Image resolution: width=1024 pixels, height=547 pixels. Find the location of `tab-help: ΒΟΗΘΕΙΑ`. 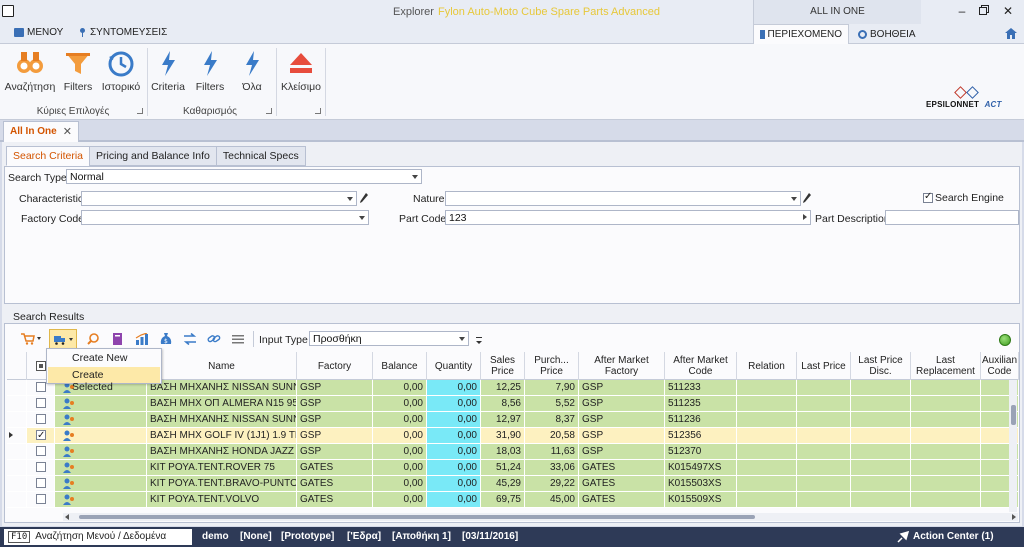

tab-help: ΒΟΗΘΕΙΑ is located at coordinates (887, 34).